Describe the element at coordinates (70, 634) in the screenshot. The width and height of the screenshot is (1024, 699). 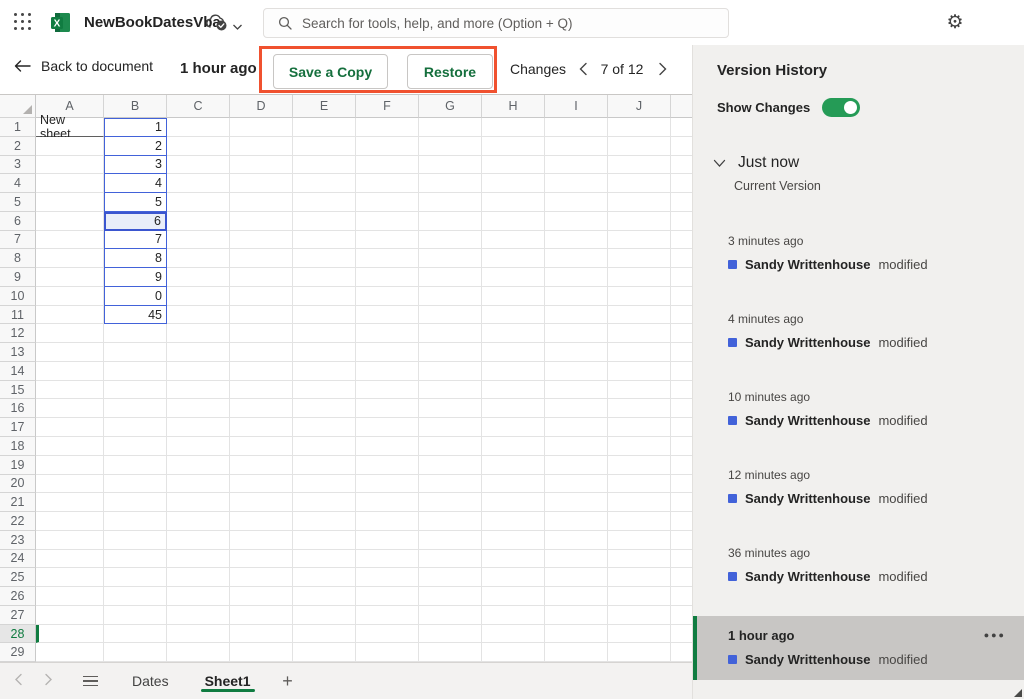
I see `cell-A28` at that location.